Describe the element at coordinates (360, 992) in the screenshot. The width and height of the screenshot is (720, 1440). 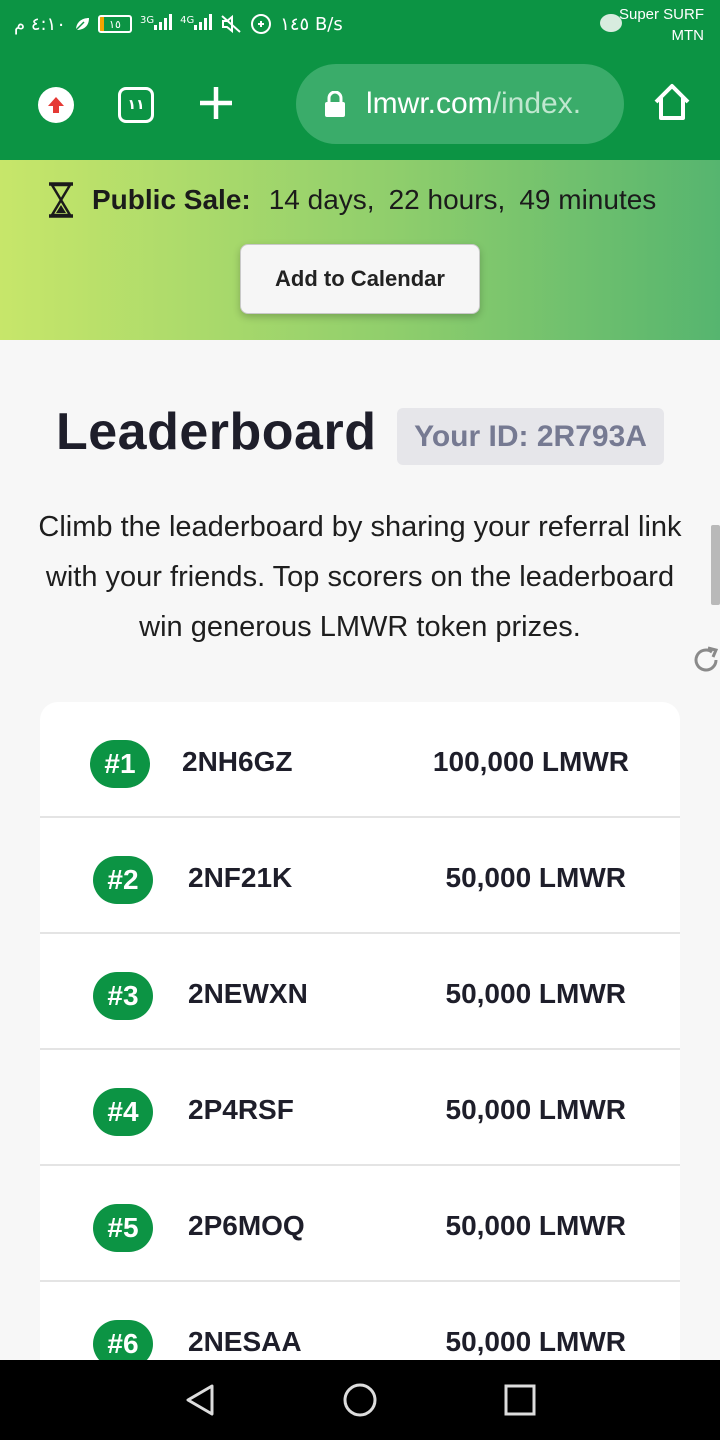
I see `table-row: #3 2NEWXN 50,000 LMWR` at that location.